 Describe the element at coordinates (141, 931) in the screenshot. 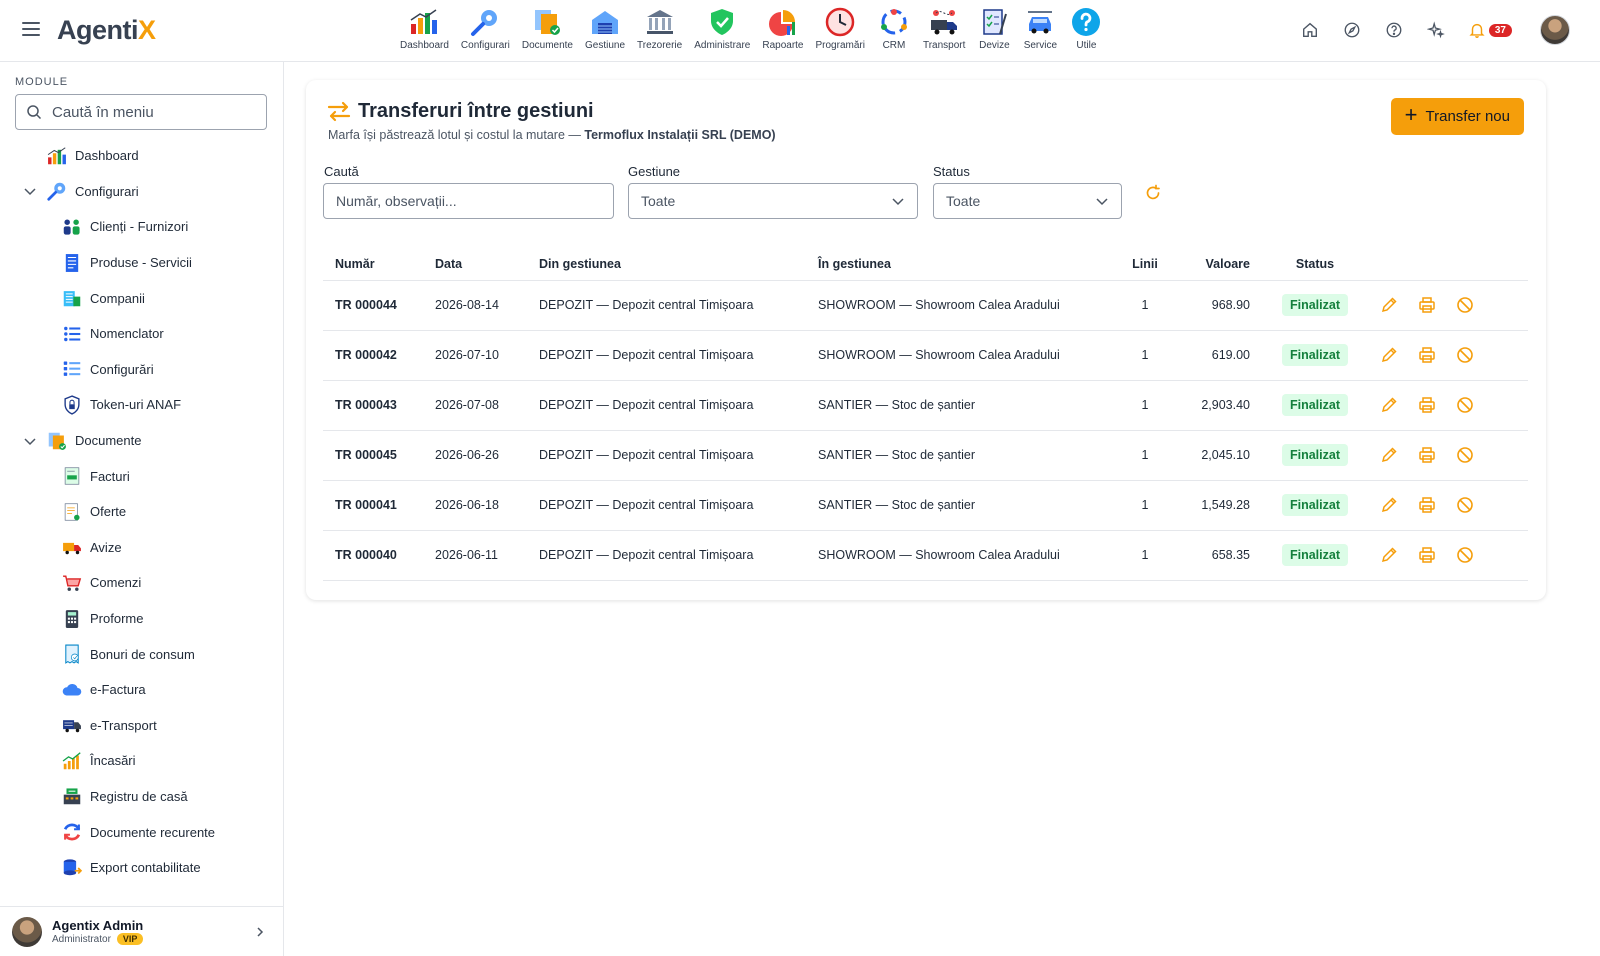

I see `user-profile: Agentix Admin Administrator VIP` at that location.